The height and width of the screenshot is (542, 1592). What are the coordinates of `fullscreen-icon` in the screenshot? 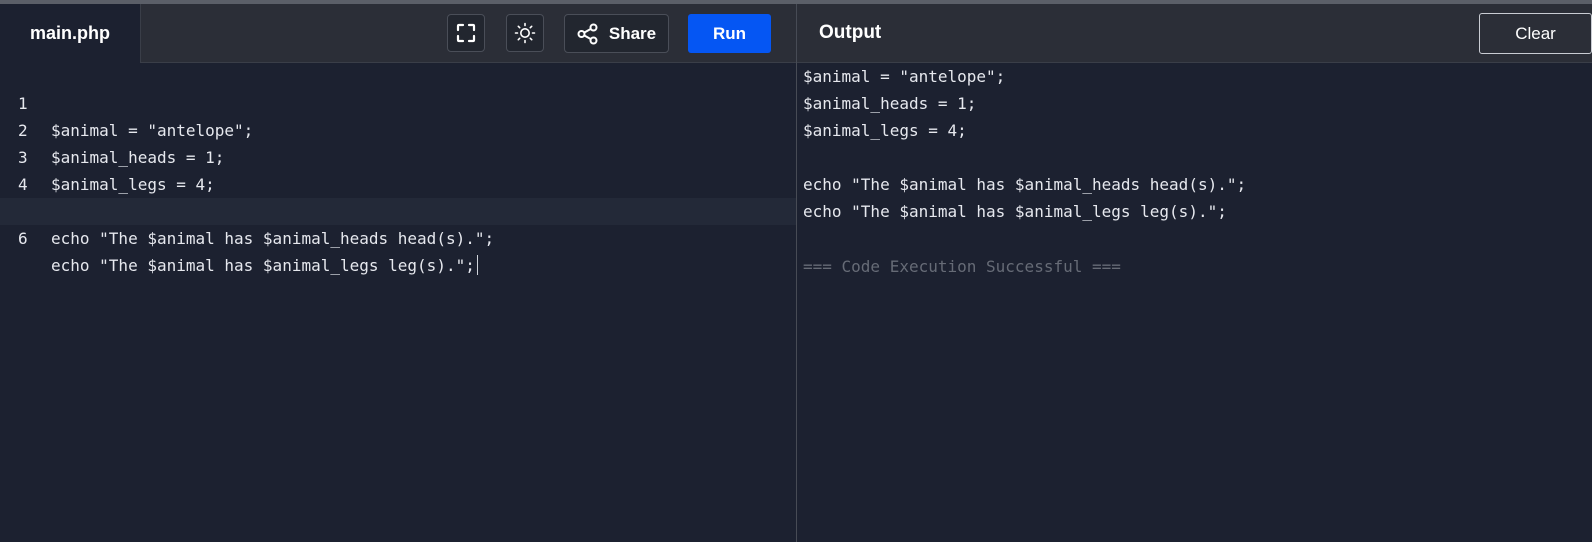 It's located at (466, 33).